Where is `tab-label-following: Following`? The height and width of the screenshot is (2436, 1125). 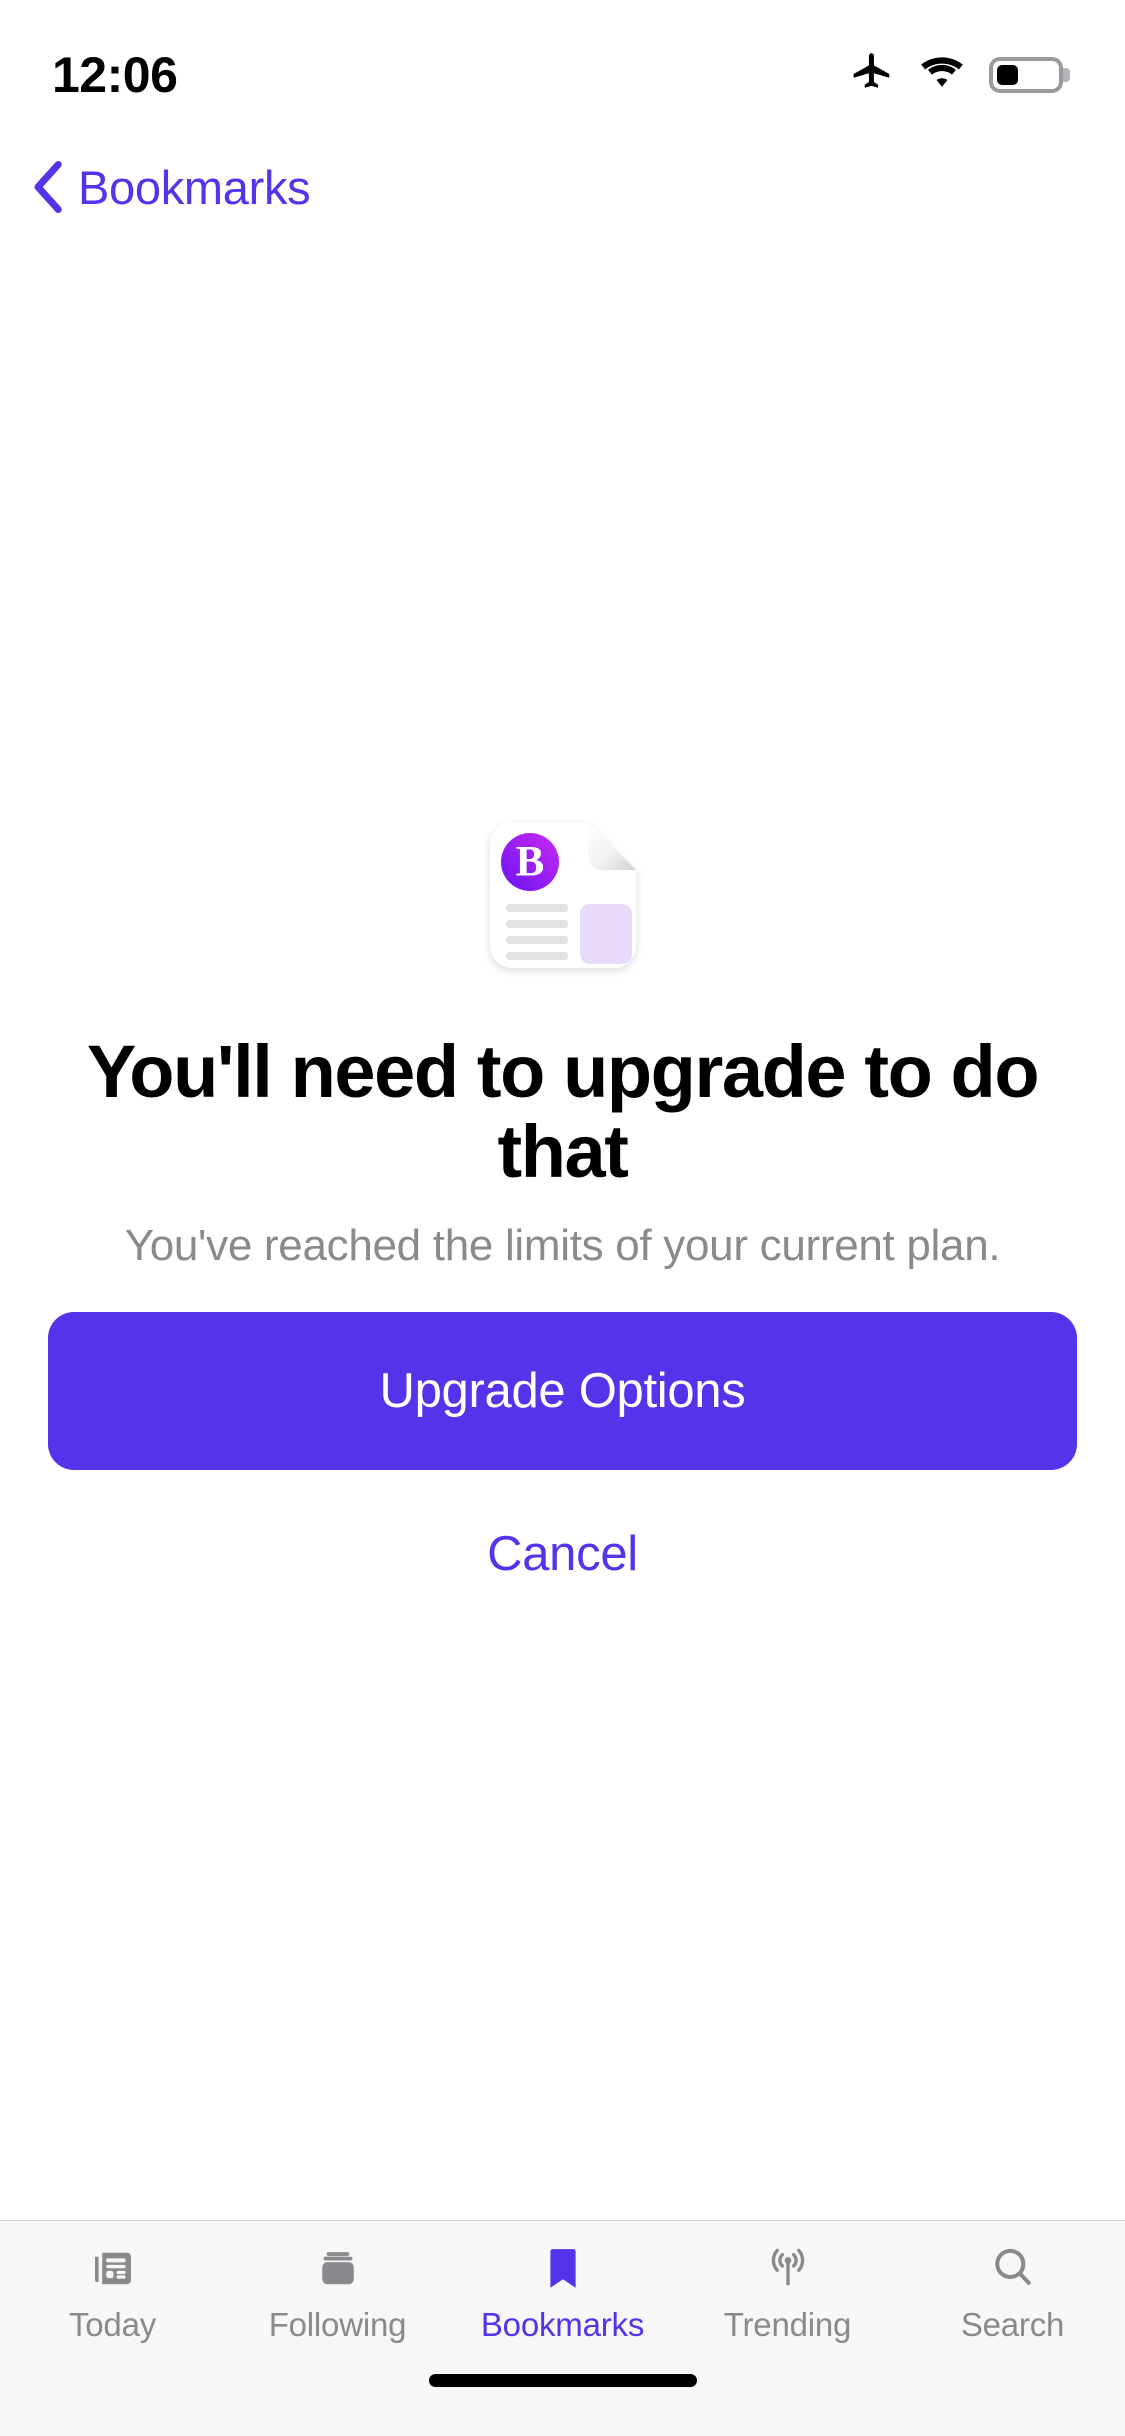
tab-label-following: Following is located at coordinates (337, 2324).